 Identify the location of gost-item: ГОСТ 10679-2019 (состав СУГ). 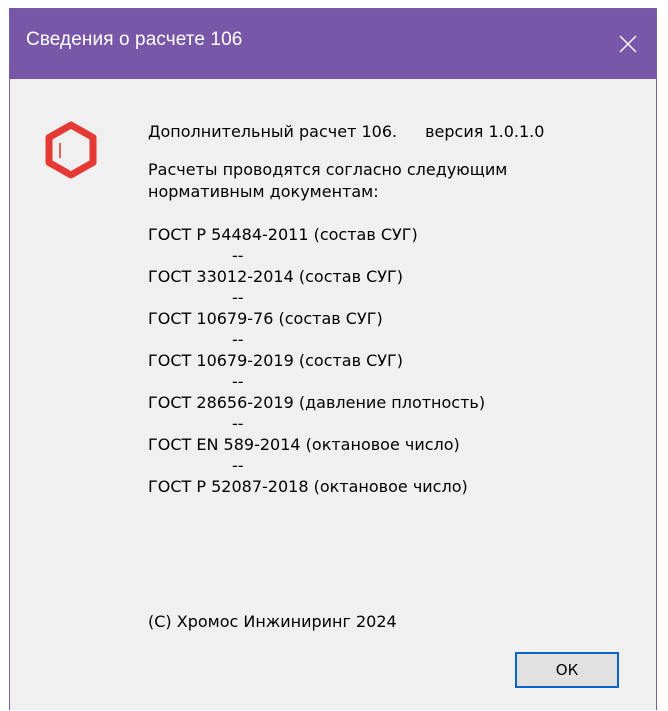
(276, 360).